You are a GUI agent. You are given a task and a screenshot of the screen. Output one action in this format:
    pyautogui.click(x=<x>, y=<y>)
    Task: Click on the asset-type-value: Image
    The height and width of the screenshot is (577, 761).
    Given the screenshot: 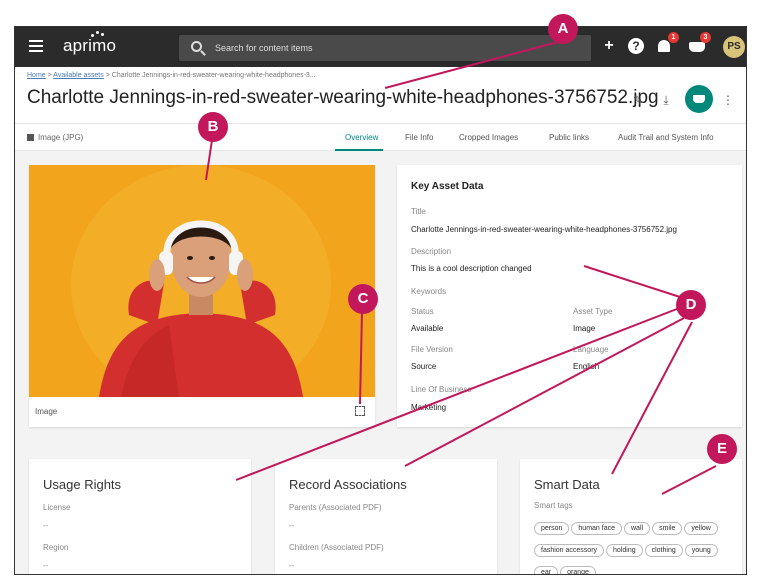 What is the action you would take?
    pyautogui.click(x=584, y=328)
    